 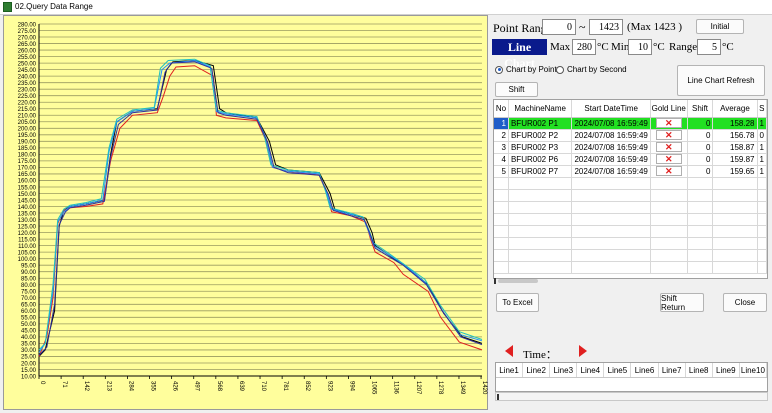 I want to click on y-tick-label: 210.00, so click(x=27, y=117).